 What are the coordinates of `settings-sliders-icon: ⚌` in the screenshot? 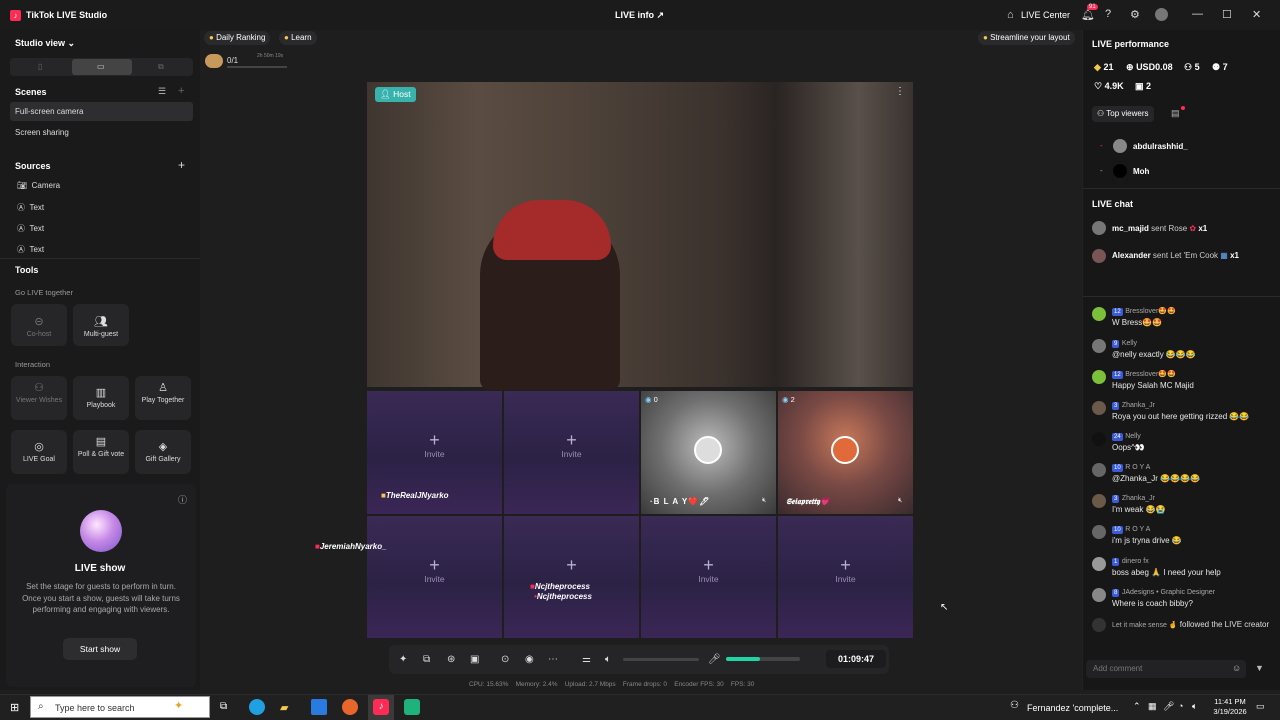 It's located at (586, 659).